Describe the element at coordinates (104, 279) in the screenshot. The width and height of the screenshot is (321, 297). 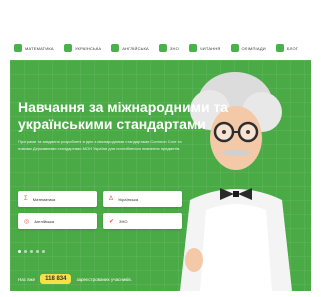
I see `stats-suffix: зареєстрованих учасників.` at that location.